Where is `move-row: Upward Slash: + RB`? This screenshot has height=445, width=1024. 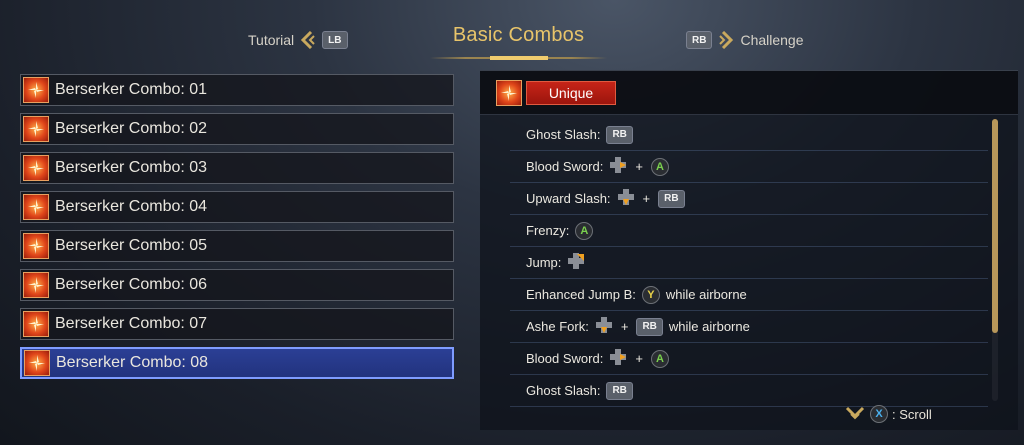 move-row: Upward Slash: + RB is located at coordinates (749, 199).